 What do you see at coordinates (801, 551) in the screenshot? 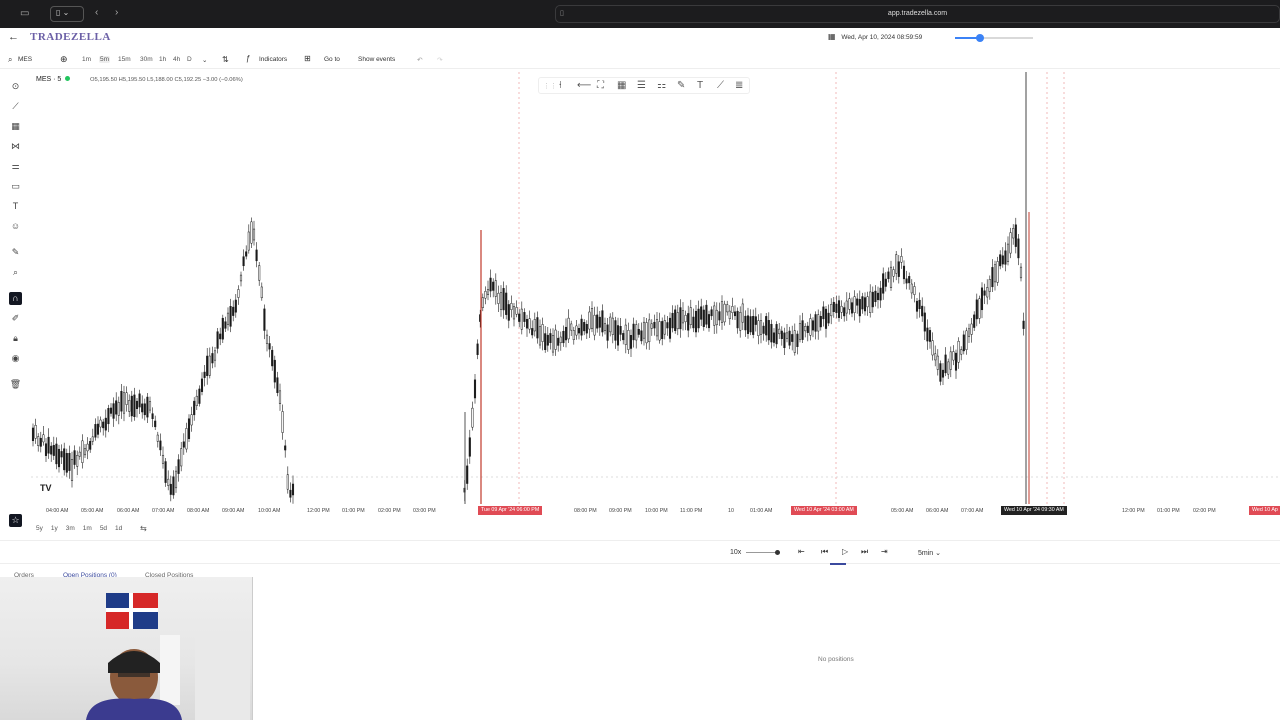
I see `jump-back-icon: ⇤` at bounding box center [801, 551].